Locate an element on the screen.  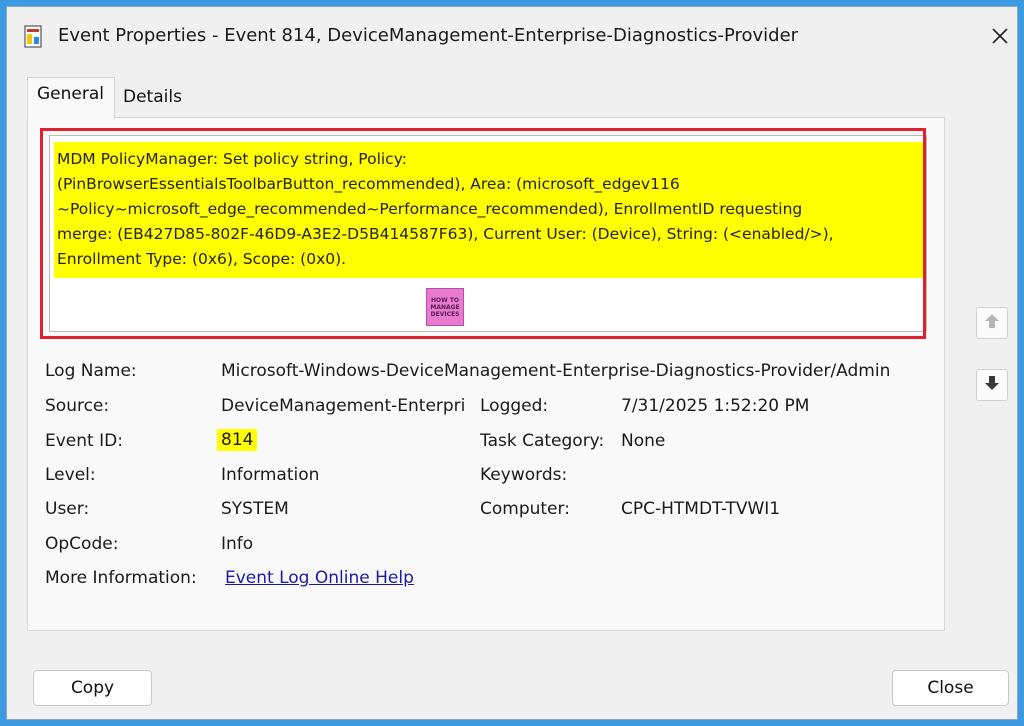
user-value: SYSTEM is located at coordinates (255, 509).